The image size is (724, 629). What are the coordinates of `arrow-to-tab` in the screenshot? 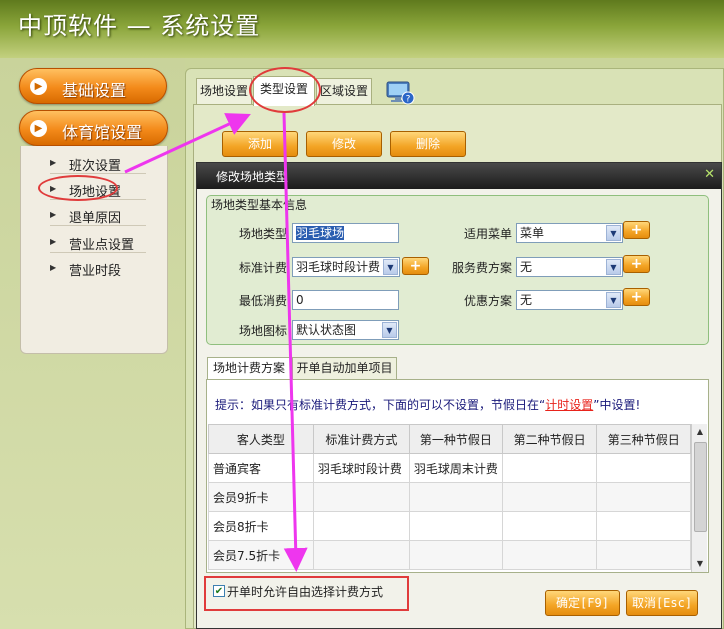 It's located at (187, 143).